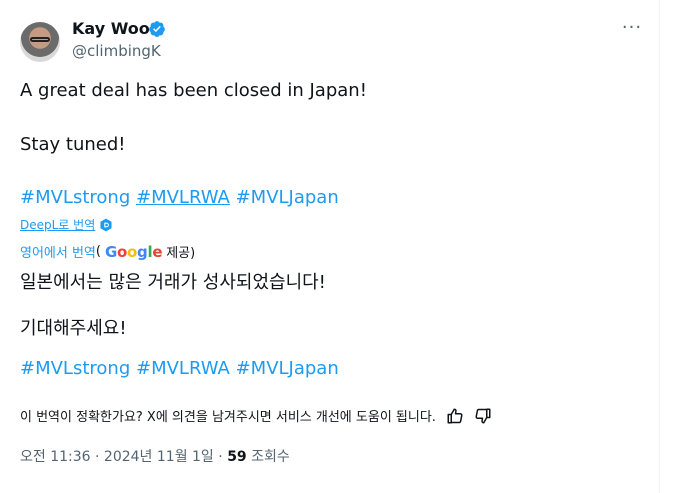 The width and height of the screenshot is (675, 493). I want to click on tweet-text-line-2: Stay tuned!, so click(73, 144).